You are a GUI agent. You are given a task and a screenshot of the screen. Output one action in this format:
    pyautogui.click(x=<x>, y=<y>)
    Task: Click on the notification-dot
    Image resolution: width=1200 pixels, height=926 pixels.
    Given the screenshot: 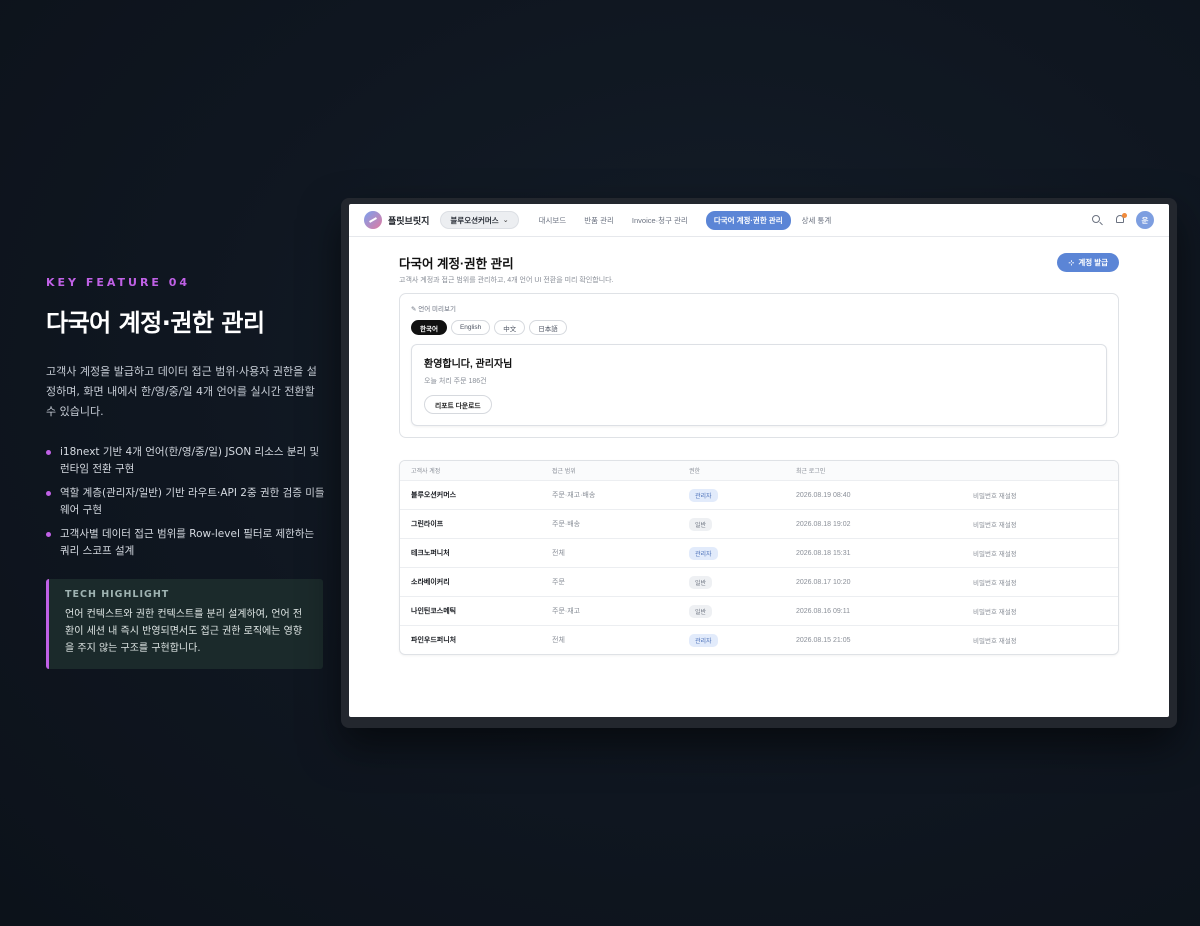 What is the action you would take?
    pyautogui.click(x=1124, y=215)
    